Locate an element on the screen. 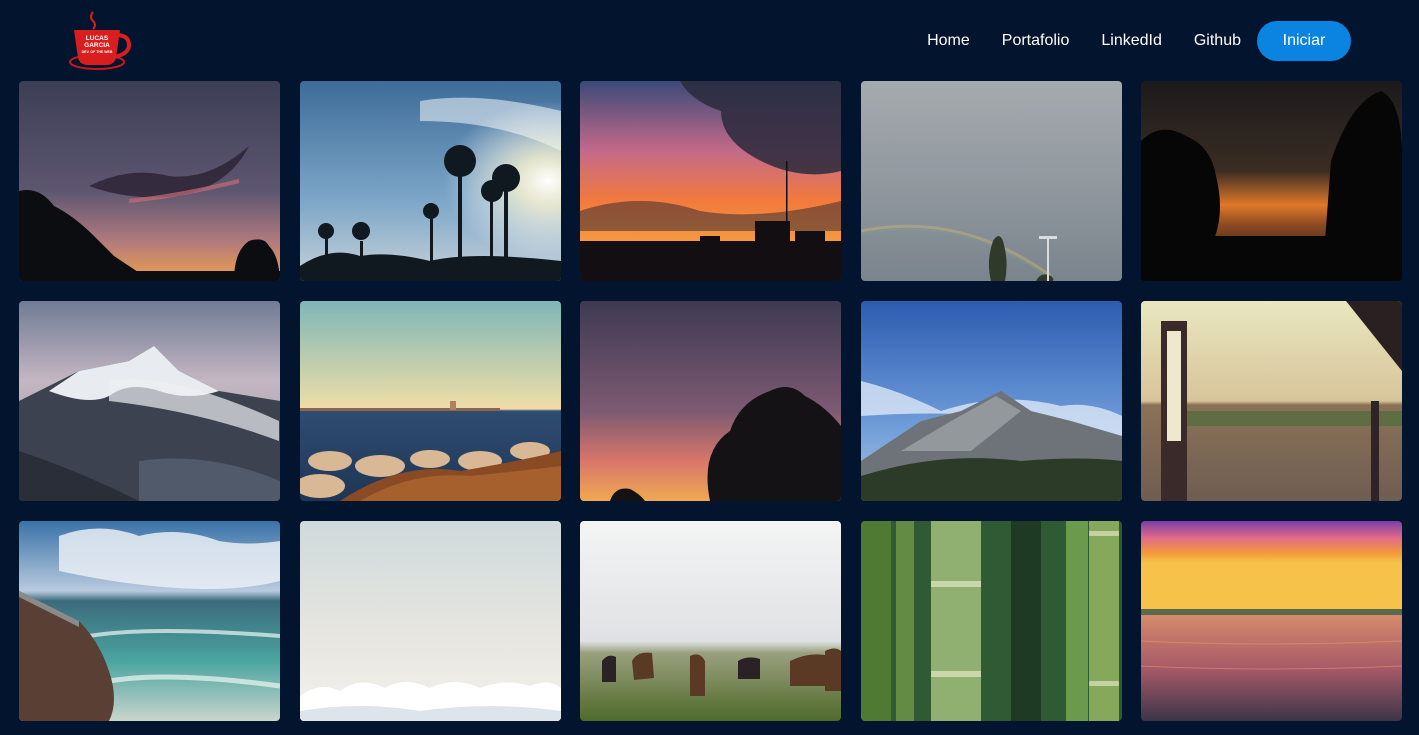 The width and height of the screenshot is (1419, 735). logo-coffee-cup-icon: LUCAS GARCIA DEV. OF THE WEB is located at coordinates (99, 41).